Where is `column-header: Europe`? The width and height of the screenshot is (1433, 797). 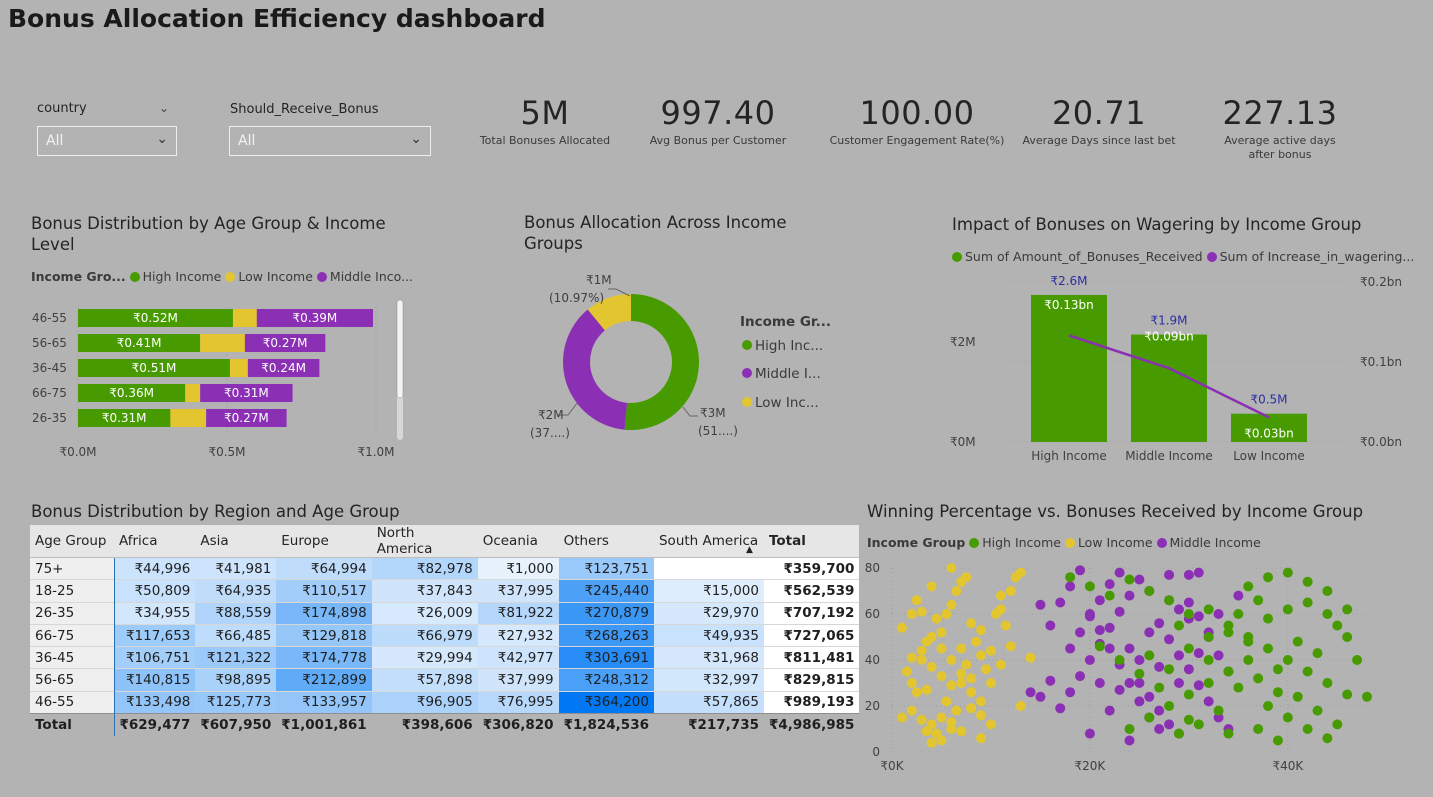
column-header: Europe is located at coordinates (324, 541).